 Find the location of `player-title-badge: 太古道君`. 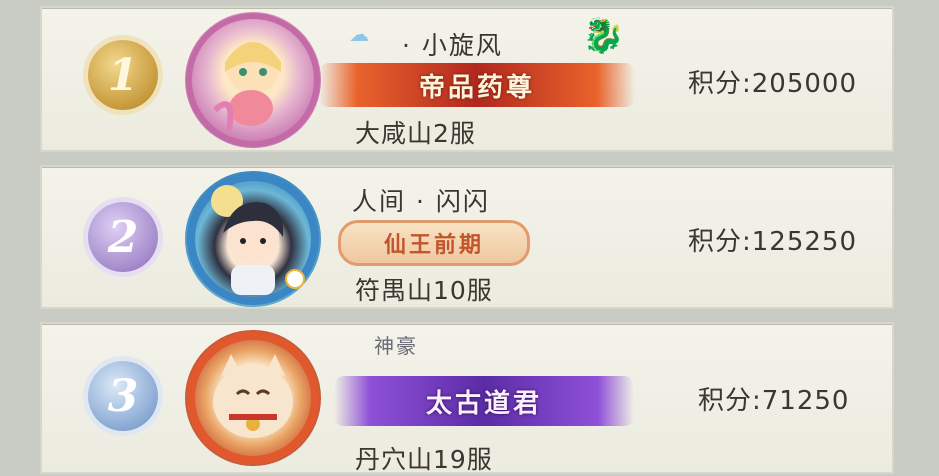

player-title-badge: 太古道君 is located at coordinates (484, 401).